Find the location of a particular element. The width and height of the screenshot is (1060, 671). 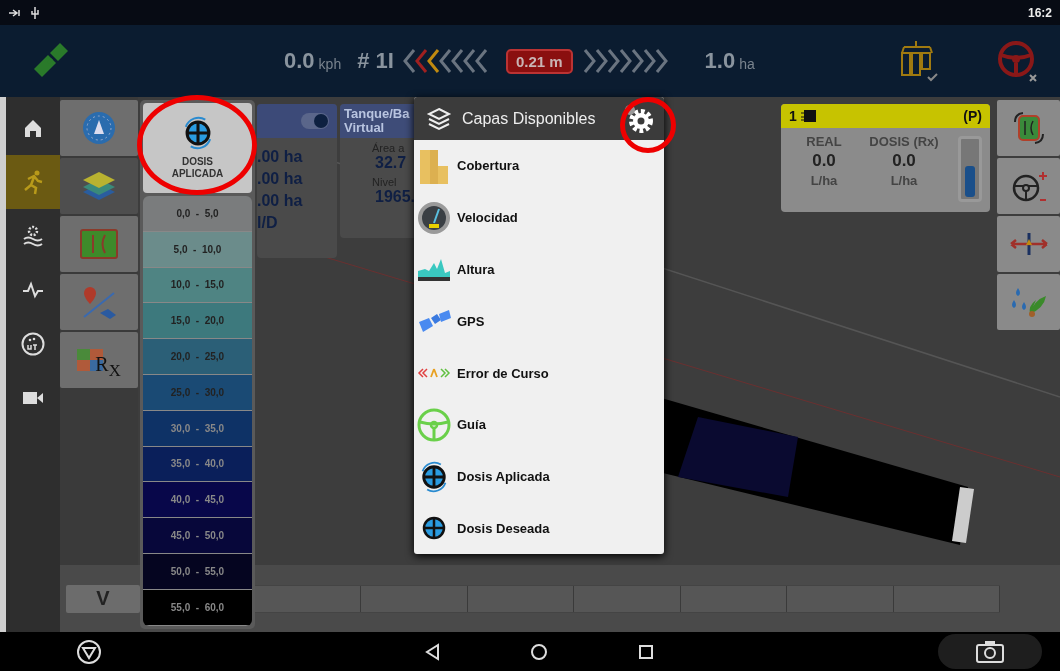

home-circle-icon is located at coordinates (539, 651).